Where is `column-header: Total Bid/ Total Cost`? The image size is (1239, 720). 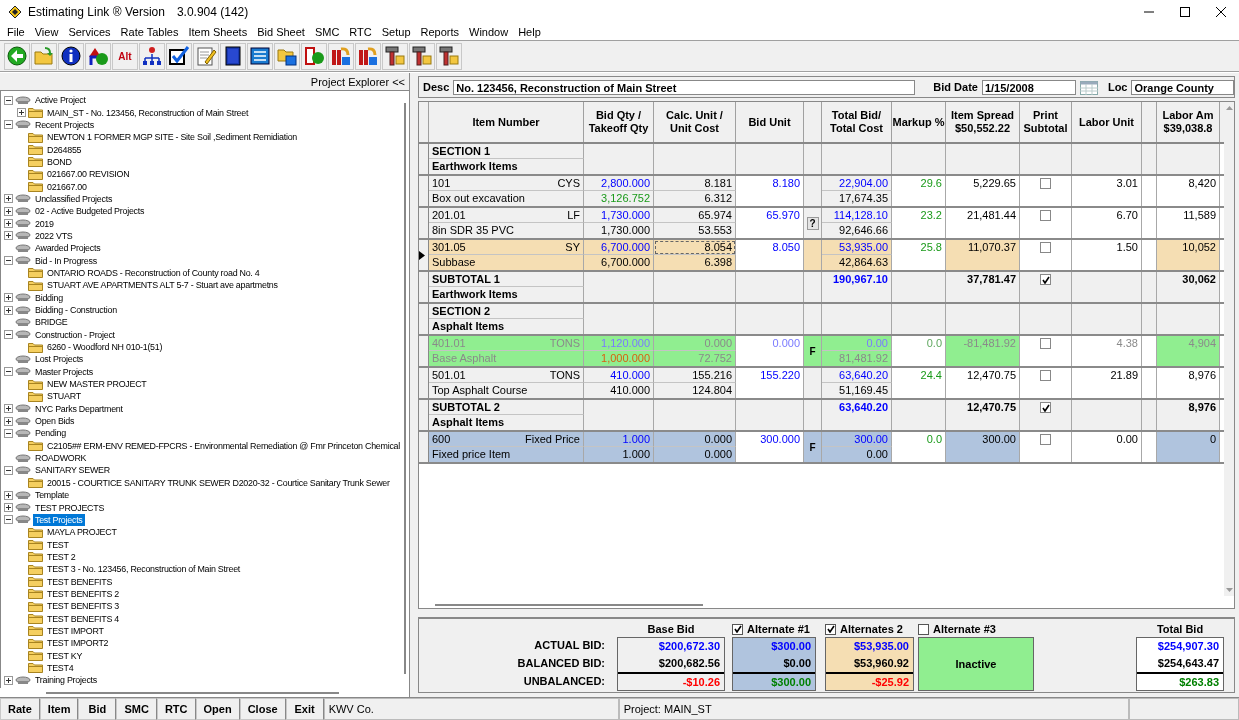
column-header: Total Bid/ Total Cost is located at coordinates (857, 122).